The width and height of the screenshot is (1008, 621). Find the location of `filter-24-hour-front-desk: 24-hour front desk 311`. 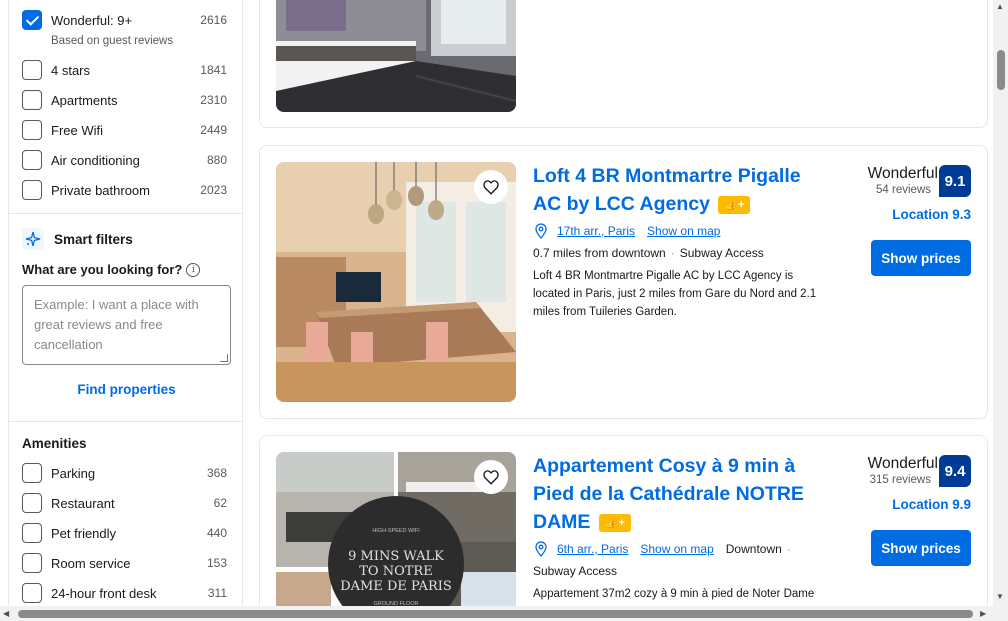

filter-24-hour-front-desk: 24-hour front desk 311 is located at coordinates (124, 593).